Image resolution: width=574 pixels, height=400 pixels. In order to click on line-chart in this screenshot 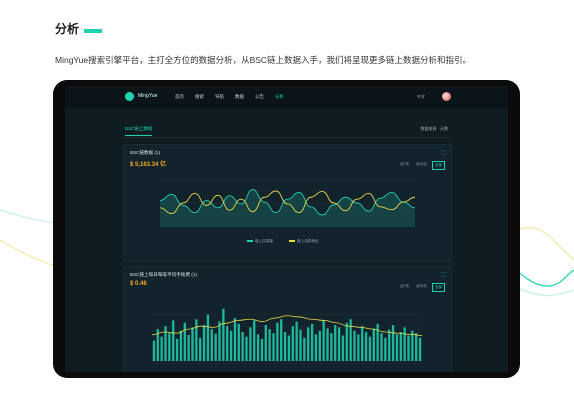, I will do `click(287, 203)`.